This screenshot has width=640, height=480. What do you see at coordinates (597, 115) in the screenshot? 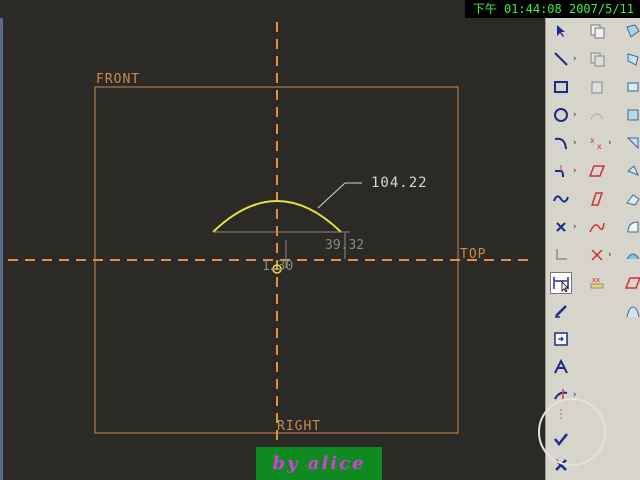
I see `offset-icon` at bounding box center [597, 115].